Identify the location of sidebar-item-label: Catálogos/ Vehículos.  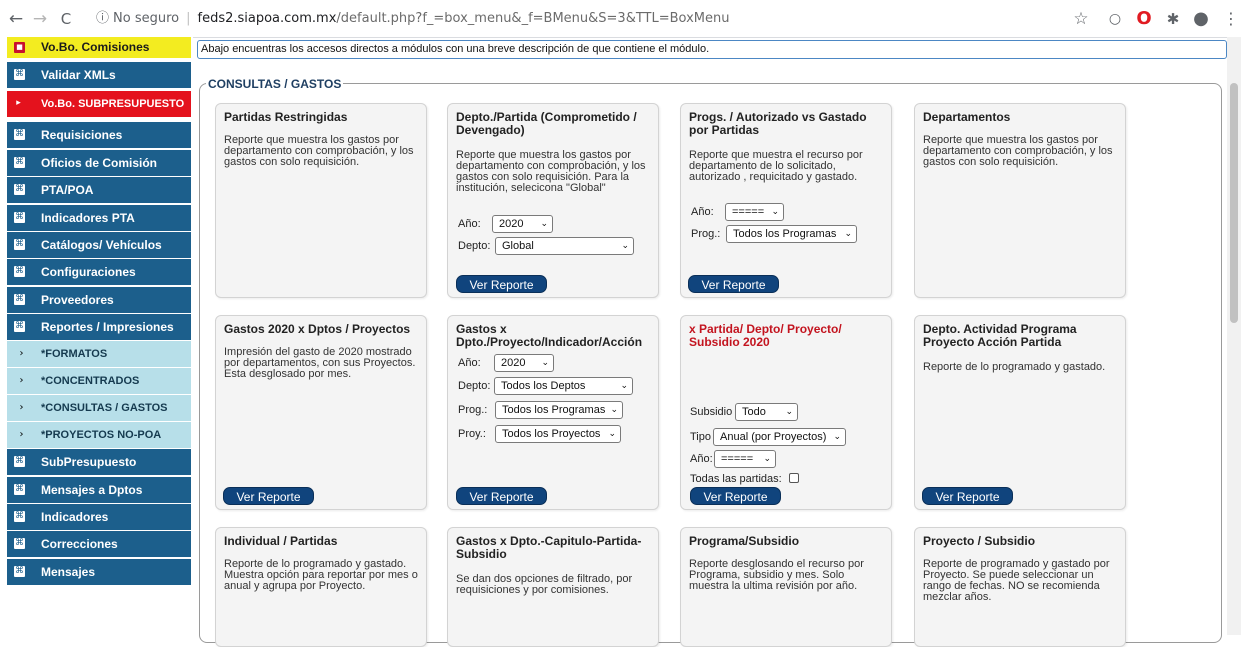
(101, 245).